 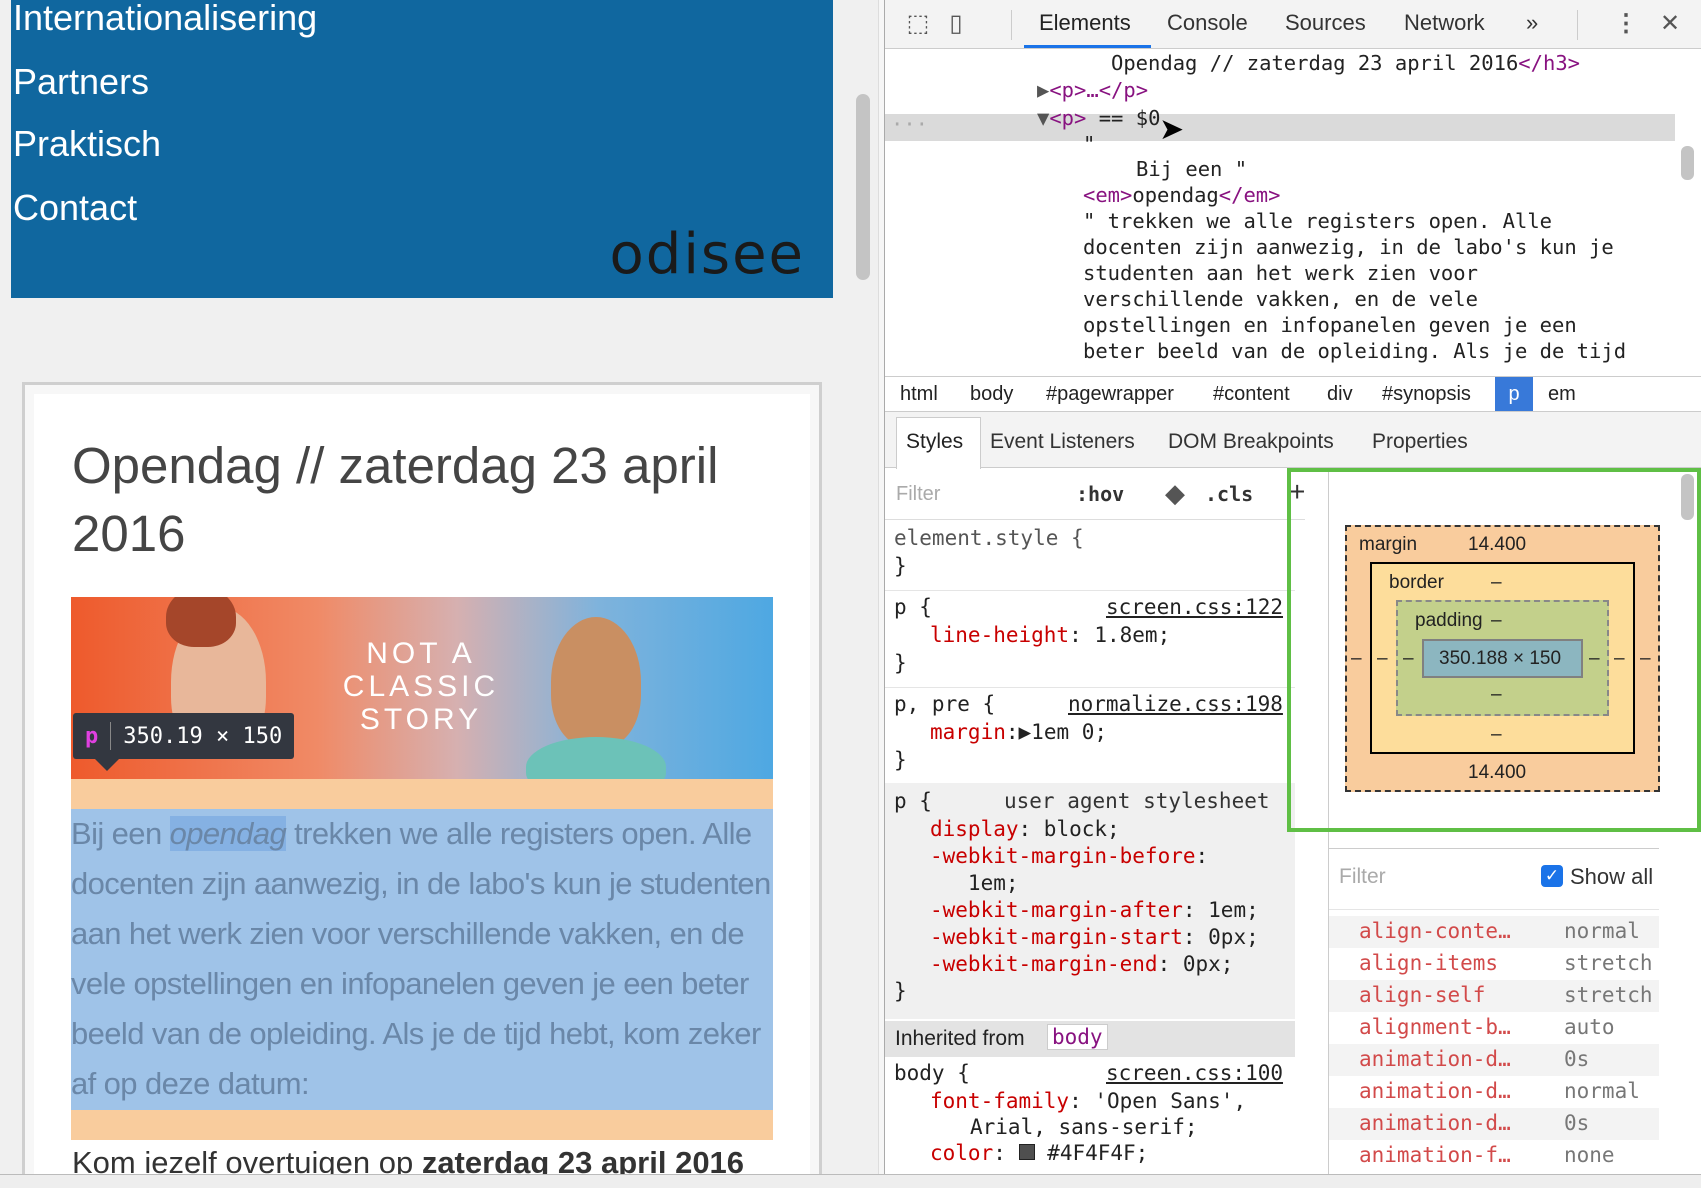 I want to click on hair, so click(x=201, y=622).